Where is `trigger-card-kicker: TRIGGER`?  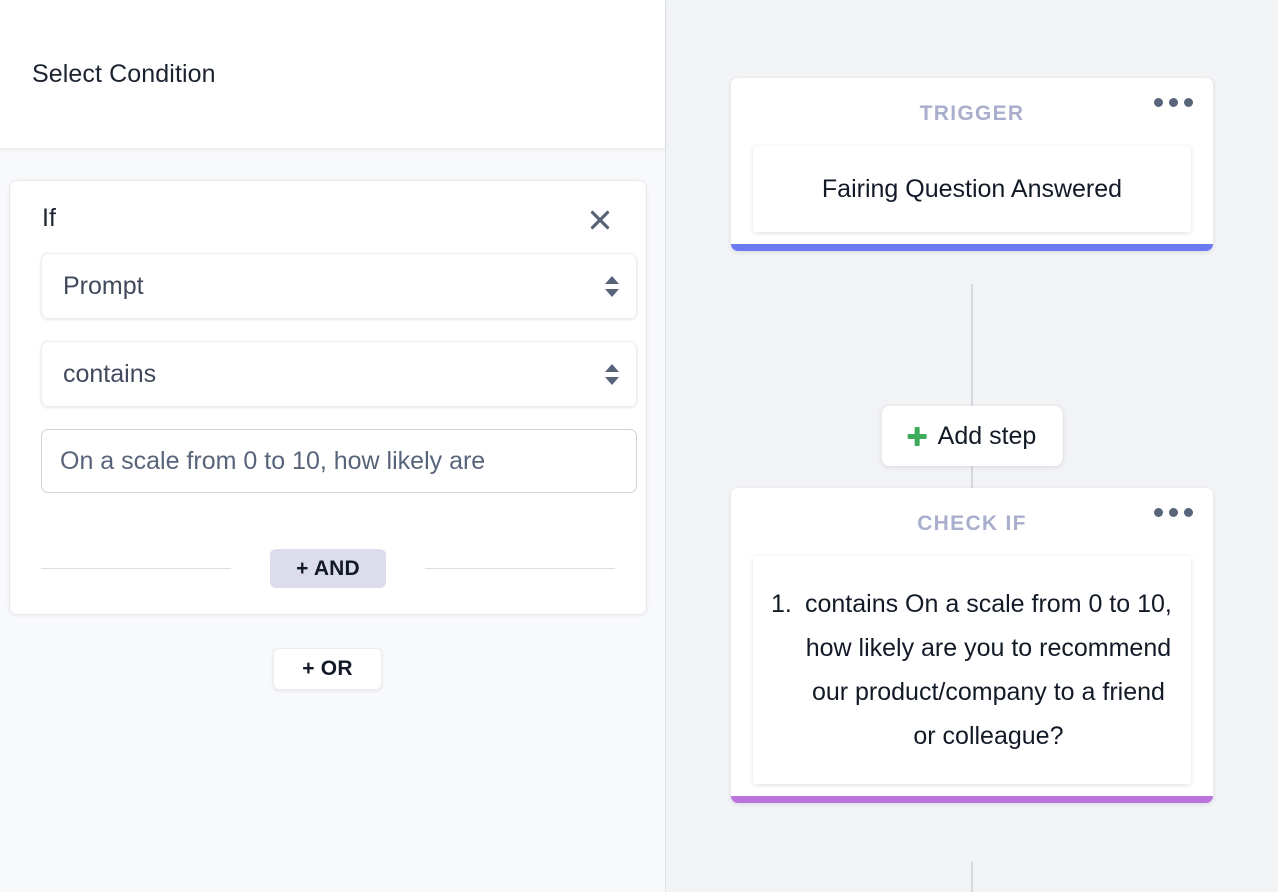 trigger-card-kicker: TRIGGER is located at coordinates (972, 113).